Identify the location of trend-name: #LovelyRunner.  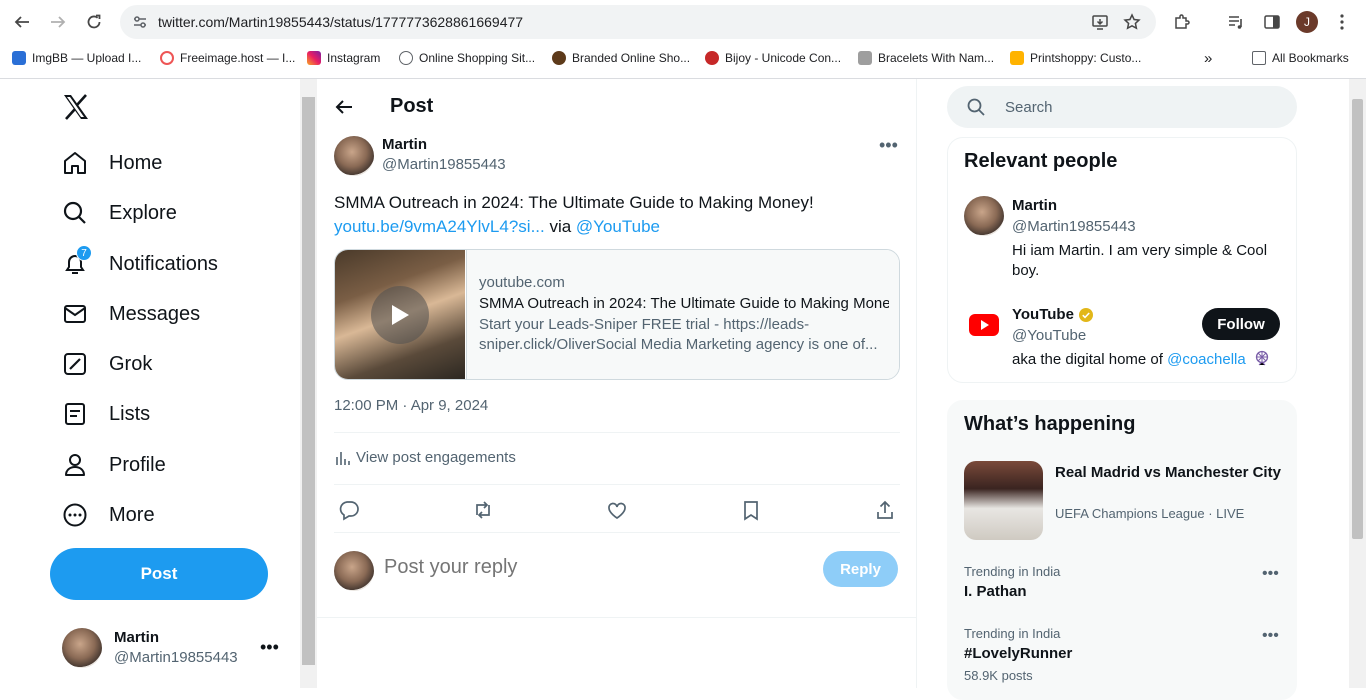
(1018, 653).